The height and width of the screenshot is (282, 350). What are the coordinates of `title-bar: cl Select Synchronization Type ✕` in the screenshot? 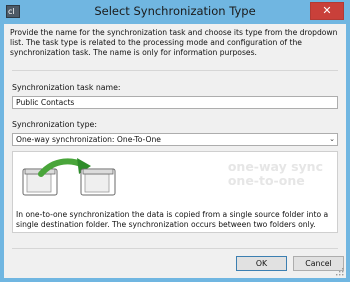 It's located at (175, 12).